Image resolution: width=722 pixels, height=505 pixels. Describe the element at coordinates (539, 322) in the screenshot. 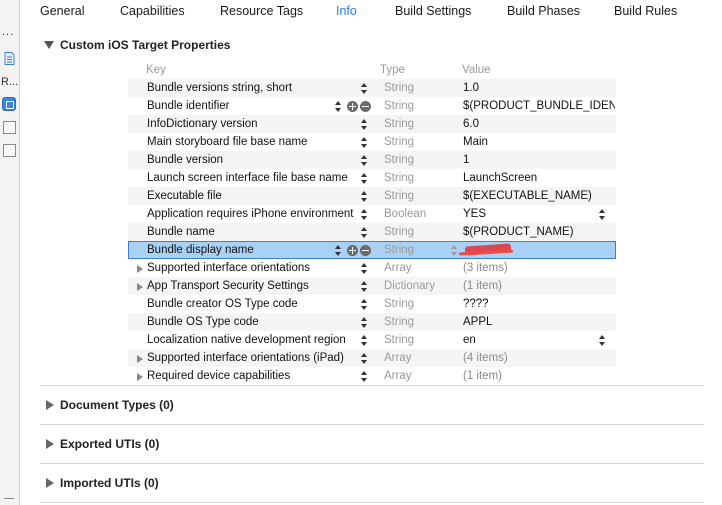

I see `row-value: APPL` at that location.